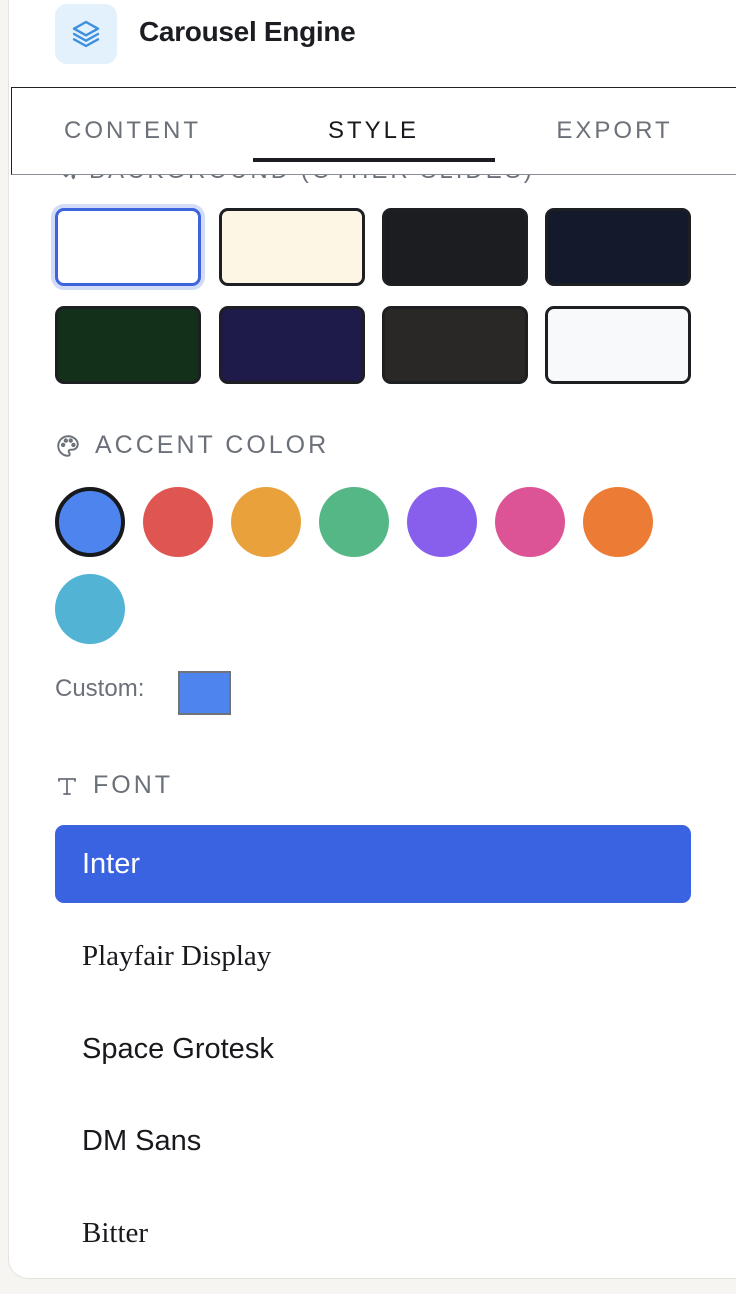  What do you see at coordinates (67, 786) in the screenshot?
I see `type-icon` at bounding box center [67, 786].